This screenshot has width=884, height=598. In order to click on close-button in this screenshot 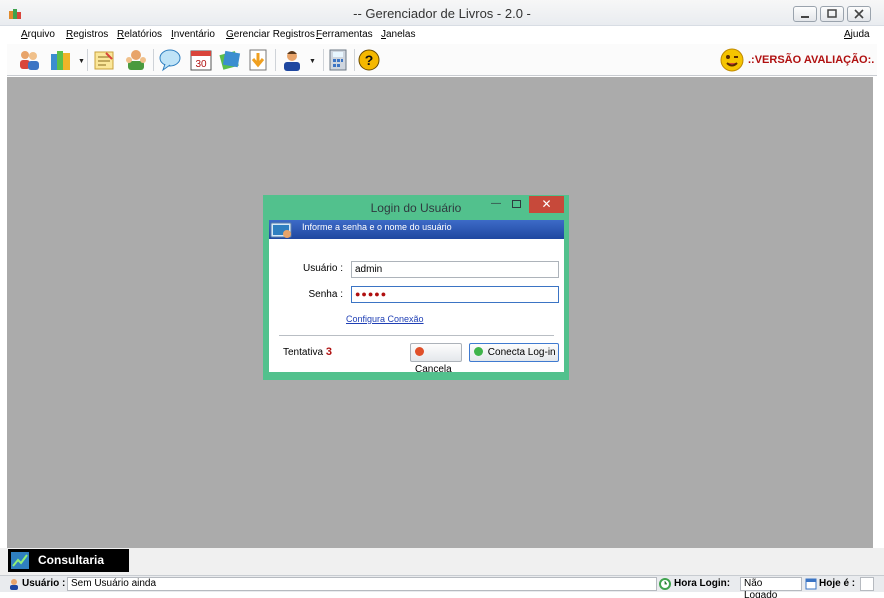, I will do `click(859, 14)`.